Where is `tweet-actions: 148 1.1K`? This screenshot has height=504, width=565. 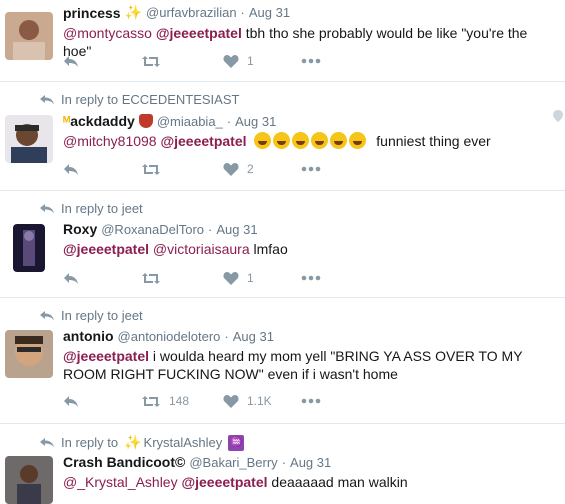
tweet-actions: 148 1.1K is located at coordinates (192, 401).